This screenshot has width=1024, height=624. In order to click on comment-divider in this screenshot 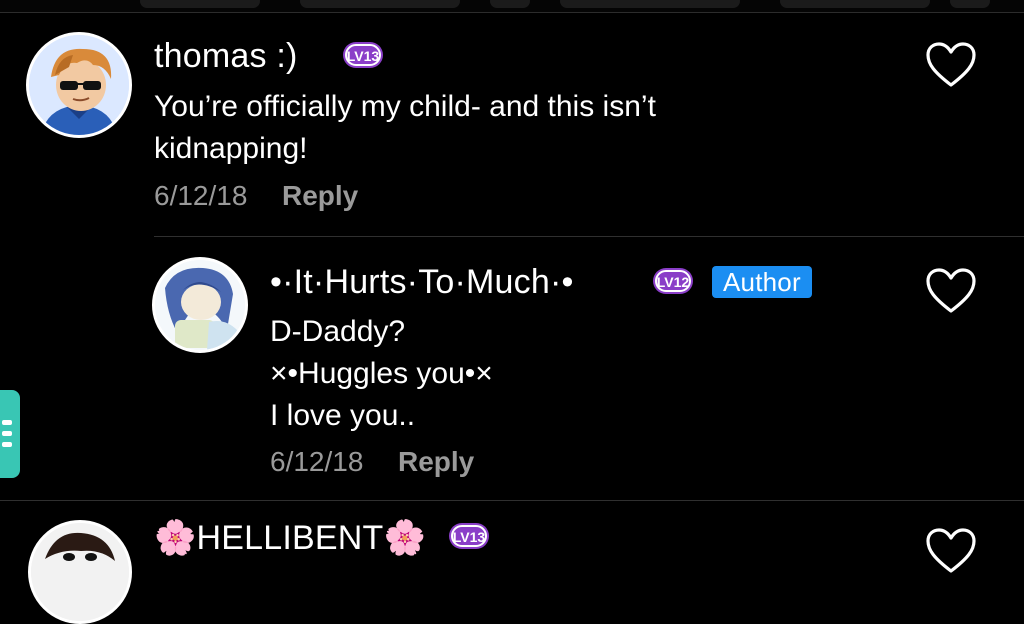, I will do `click(512, 500)`.